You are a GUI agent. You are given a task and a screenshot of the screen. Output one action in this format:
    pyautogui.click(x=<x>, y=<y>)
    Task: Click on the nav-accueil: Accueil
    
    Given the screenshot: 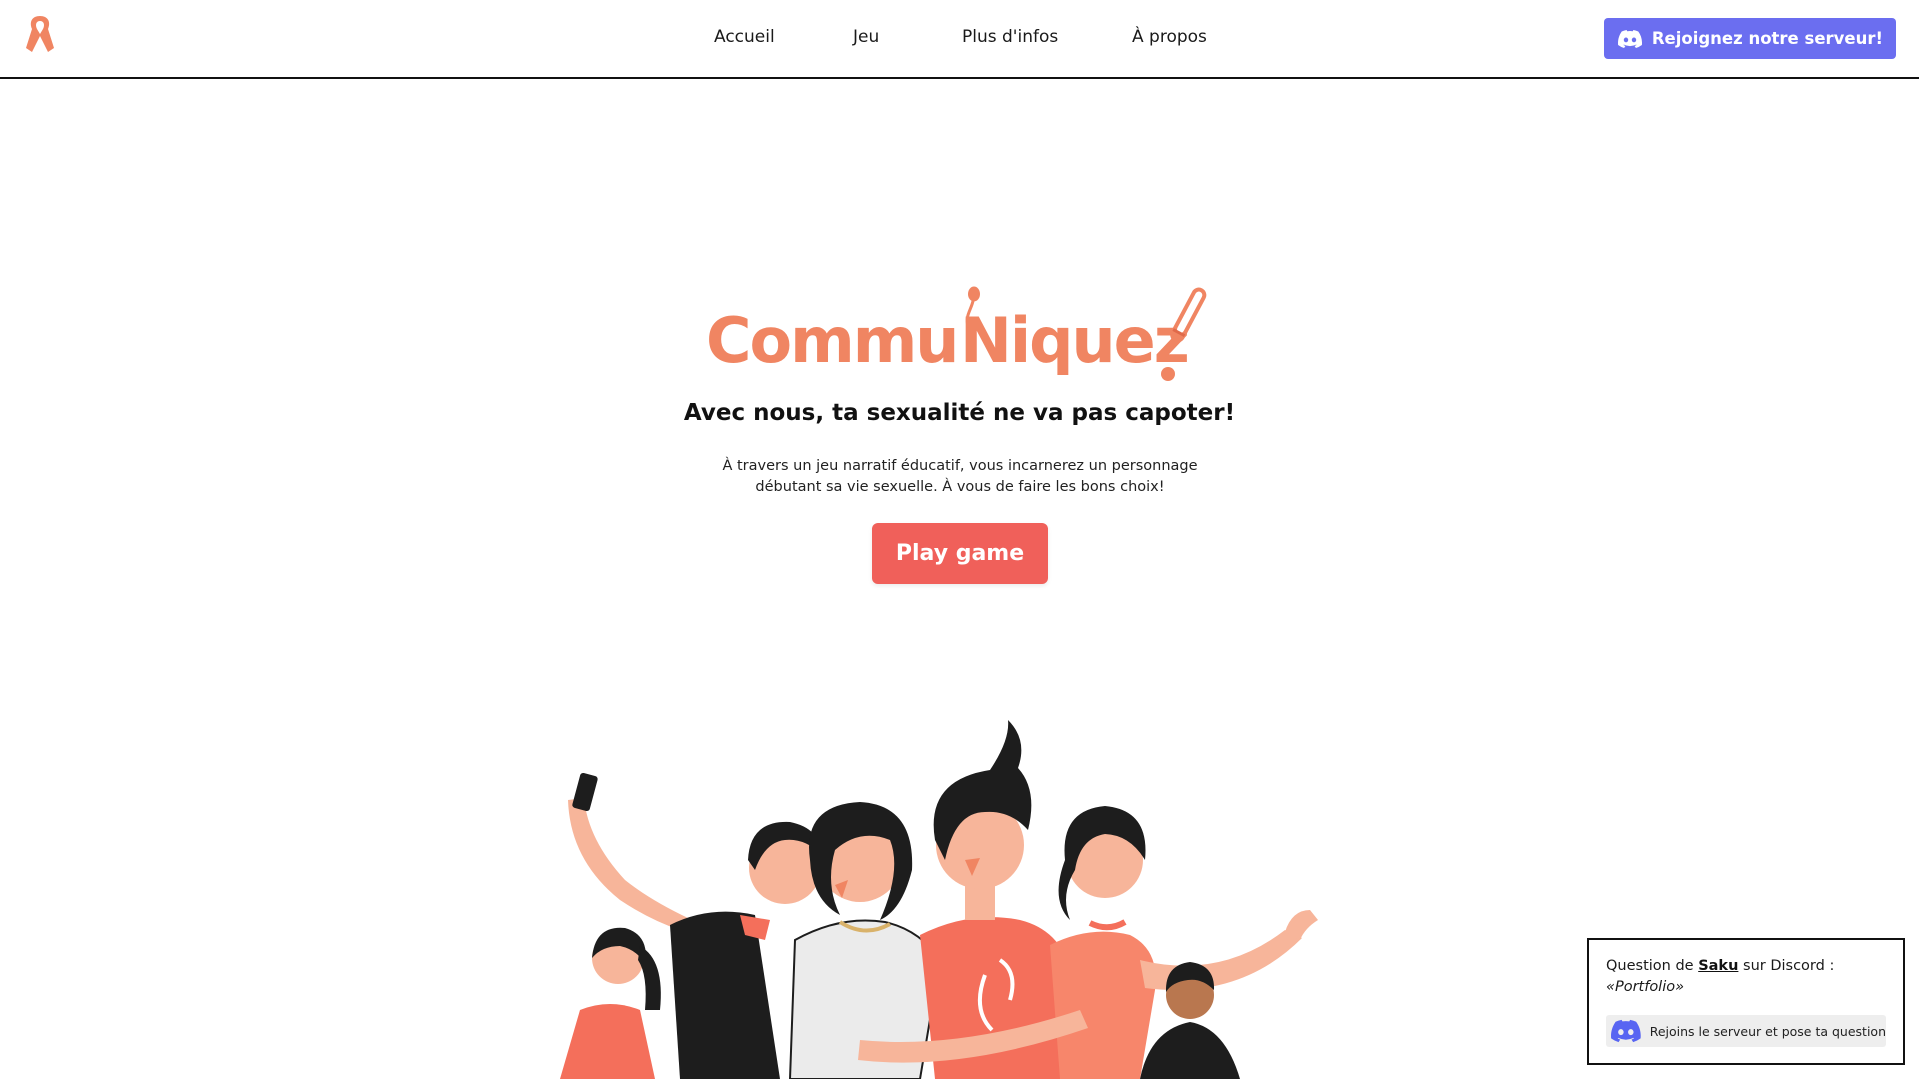 What is the action you would take?
    pyautogui.click(x=744, y=37)
    